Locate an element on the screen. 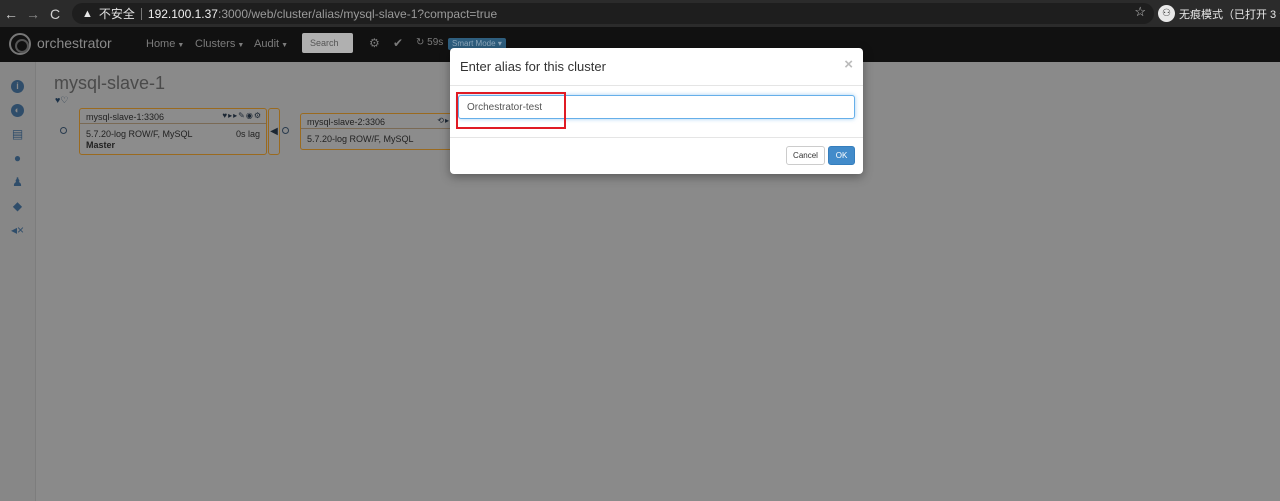 The image size is (1280, 501). close-icon: × is located at coordinates (848, 64).